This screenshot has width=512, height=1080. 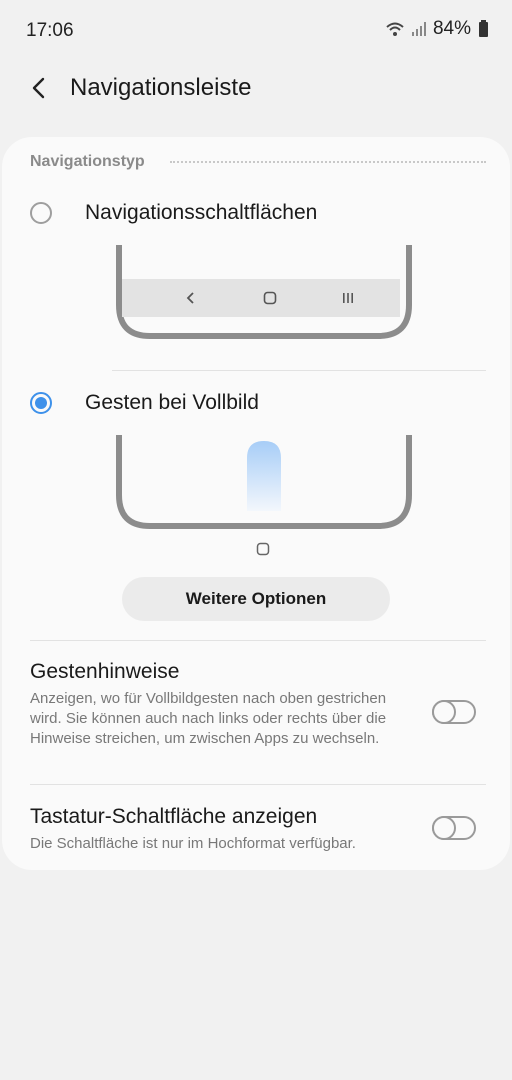 I want to click on status-icons: 84%, so click(x=436, y=29).